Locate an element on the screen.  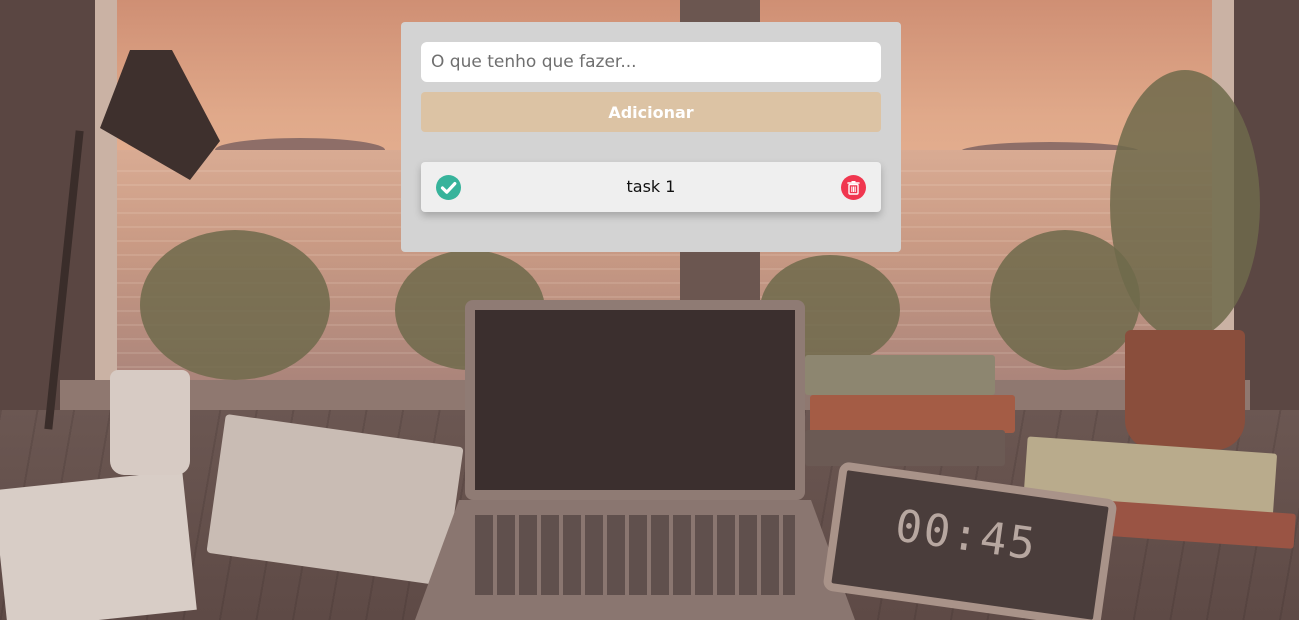
todo-card: Adicionar task 1 is located at coordinates (651, 137).